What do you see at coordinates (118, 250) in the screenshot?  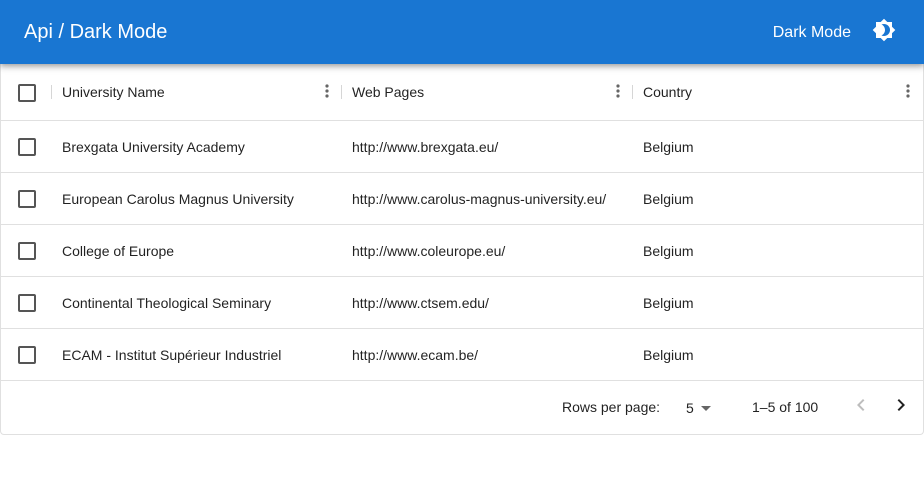 I see `cell-university-name: College of Europe` at bounding box center [118, 250].